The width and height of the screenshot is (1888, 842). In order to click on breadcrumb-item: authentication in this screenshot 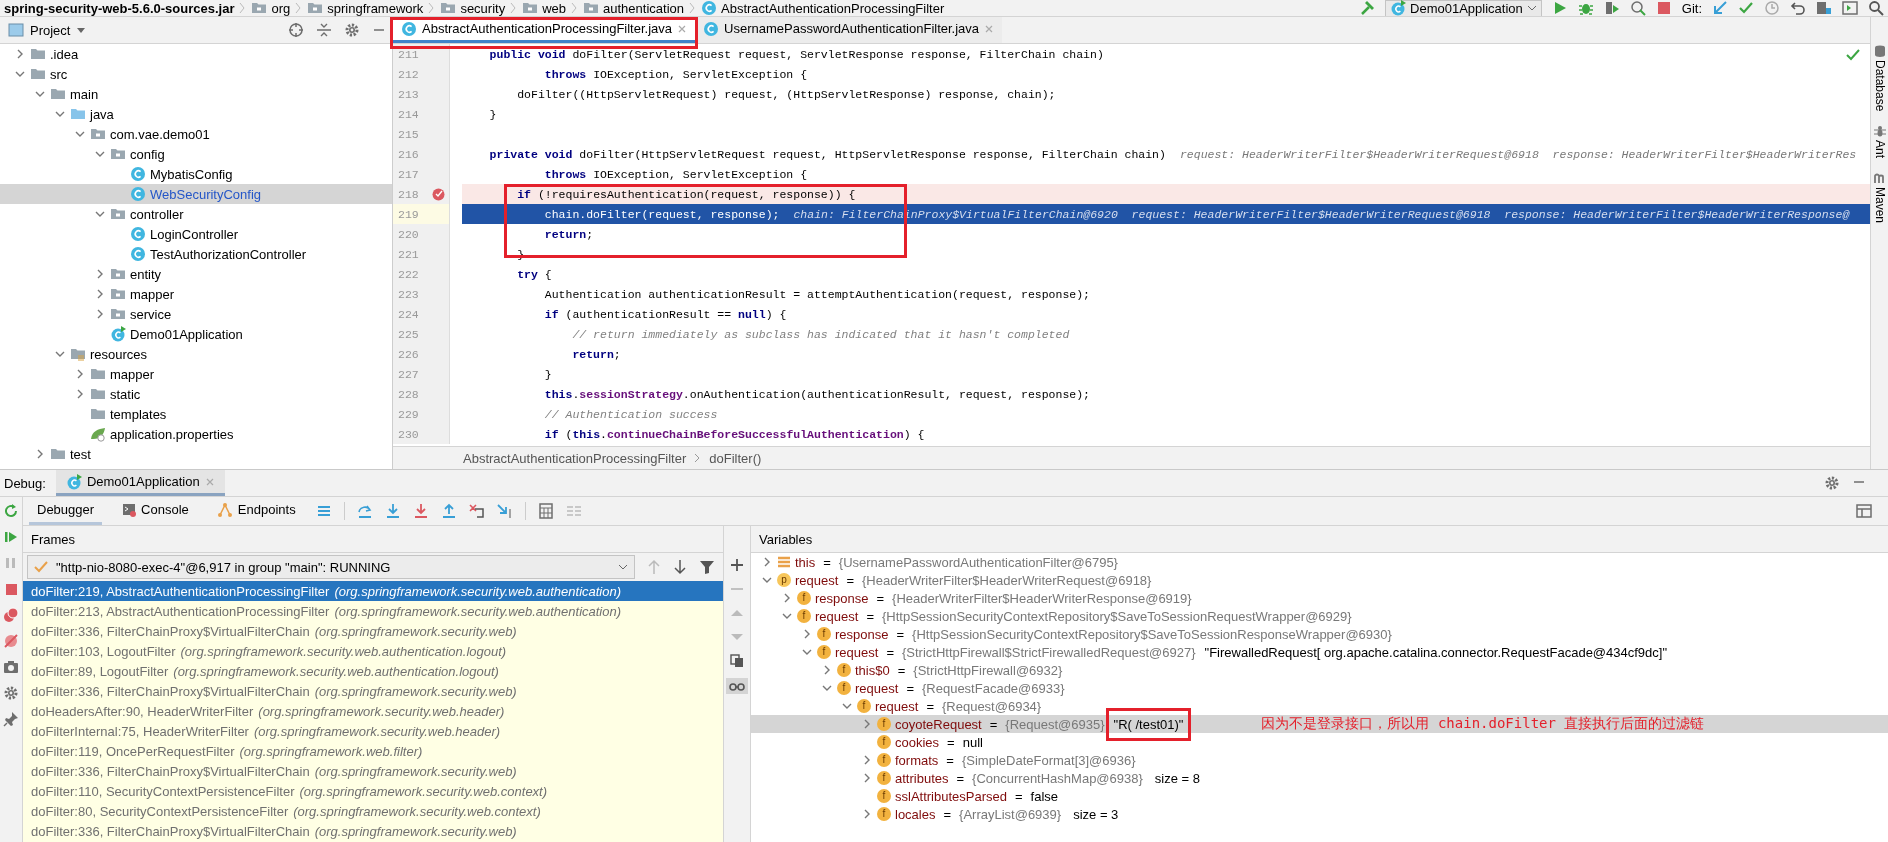, I will do `click(633, 8)`.